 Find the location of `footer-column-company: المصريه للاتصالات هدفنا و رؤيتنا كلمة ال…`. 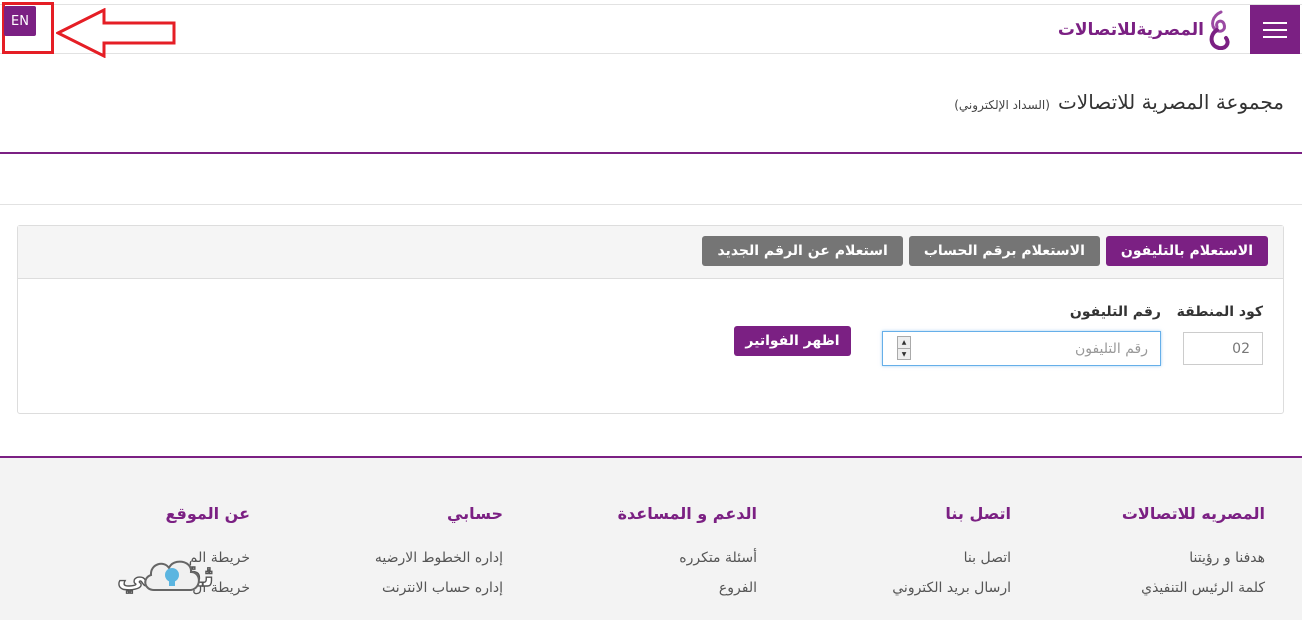

footer-column-company: المصريه للاتصالات هدفنا و رؤيتنا كلمة ال… is located at coordinates (1193, 557).